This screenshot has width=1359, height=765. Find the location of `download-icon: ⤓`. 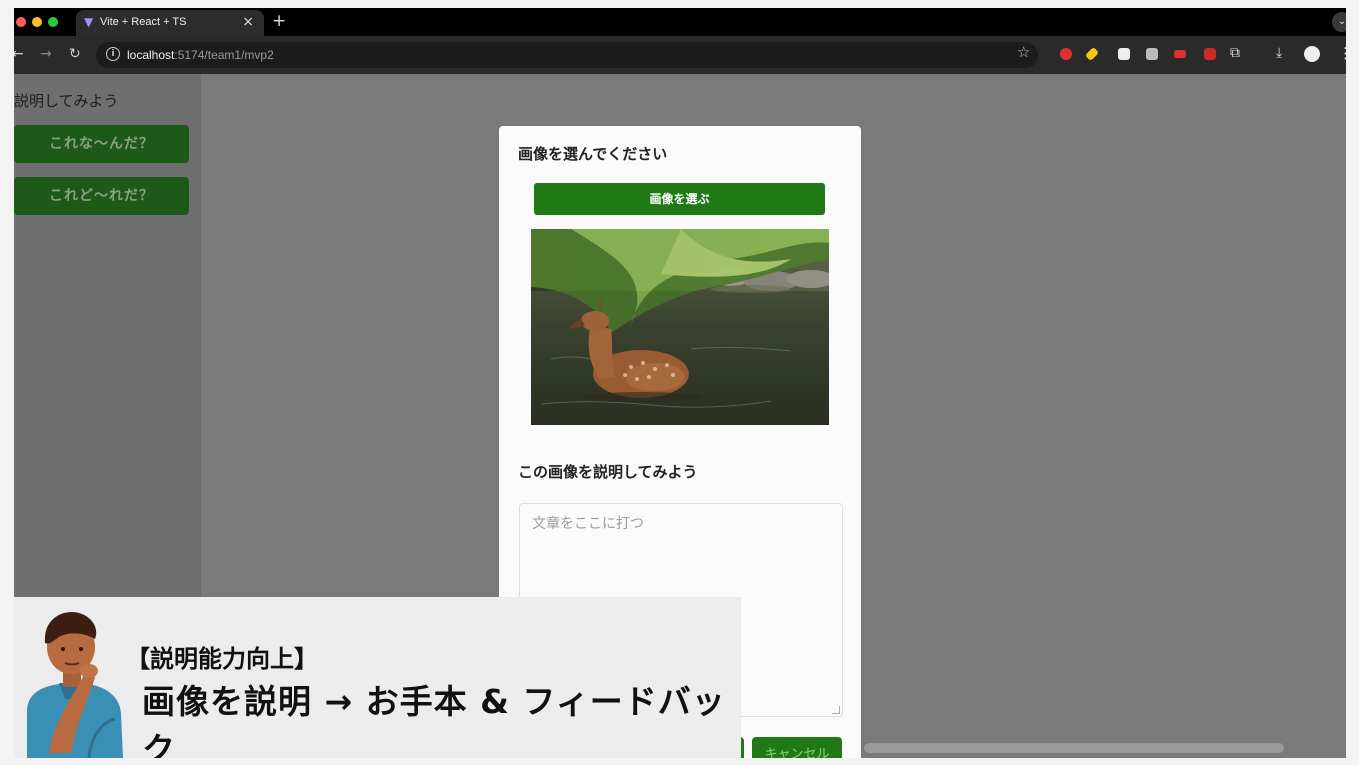

download-icon: ⤓ is located at coordinates (1279, 53).